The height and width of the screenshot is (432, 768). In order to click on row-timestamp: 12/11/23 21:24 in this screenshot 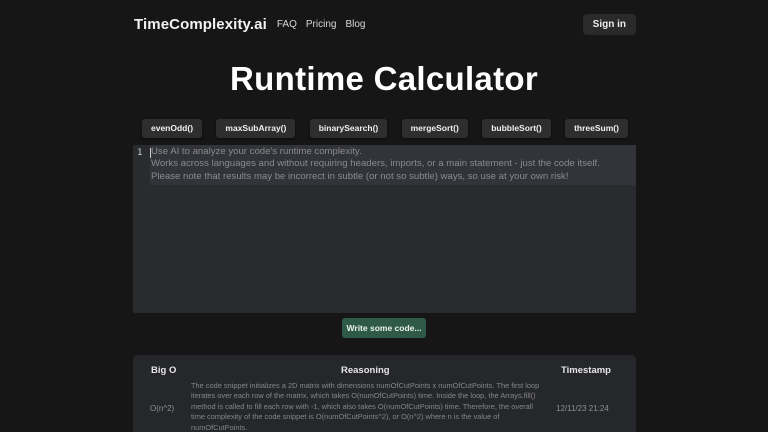, I will do `click(582, 408)`.